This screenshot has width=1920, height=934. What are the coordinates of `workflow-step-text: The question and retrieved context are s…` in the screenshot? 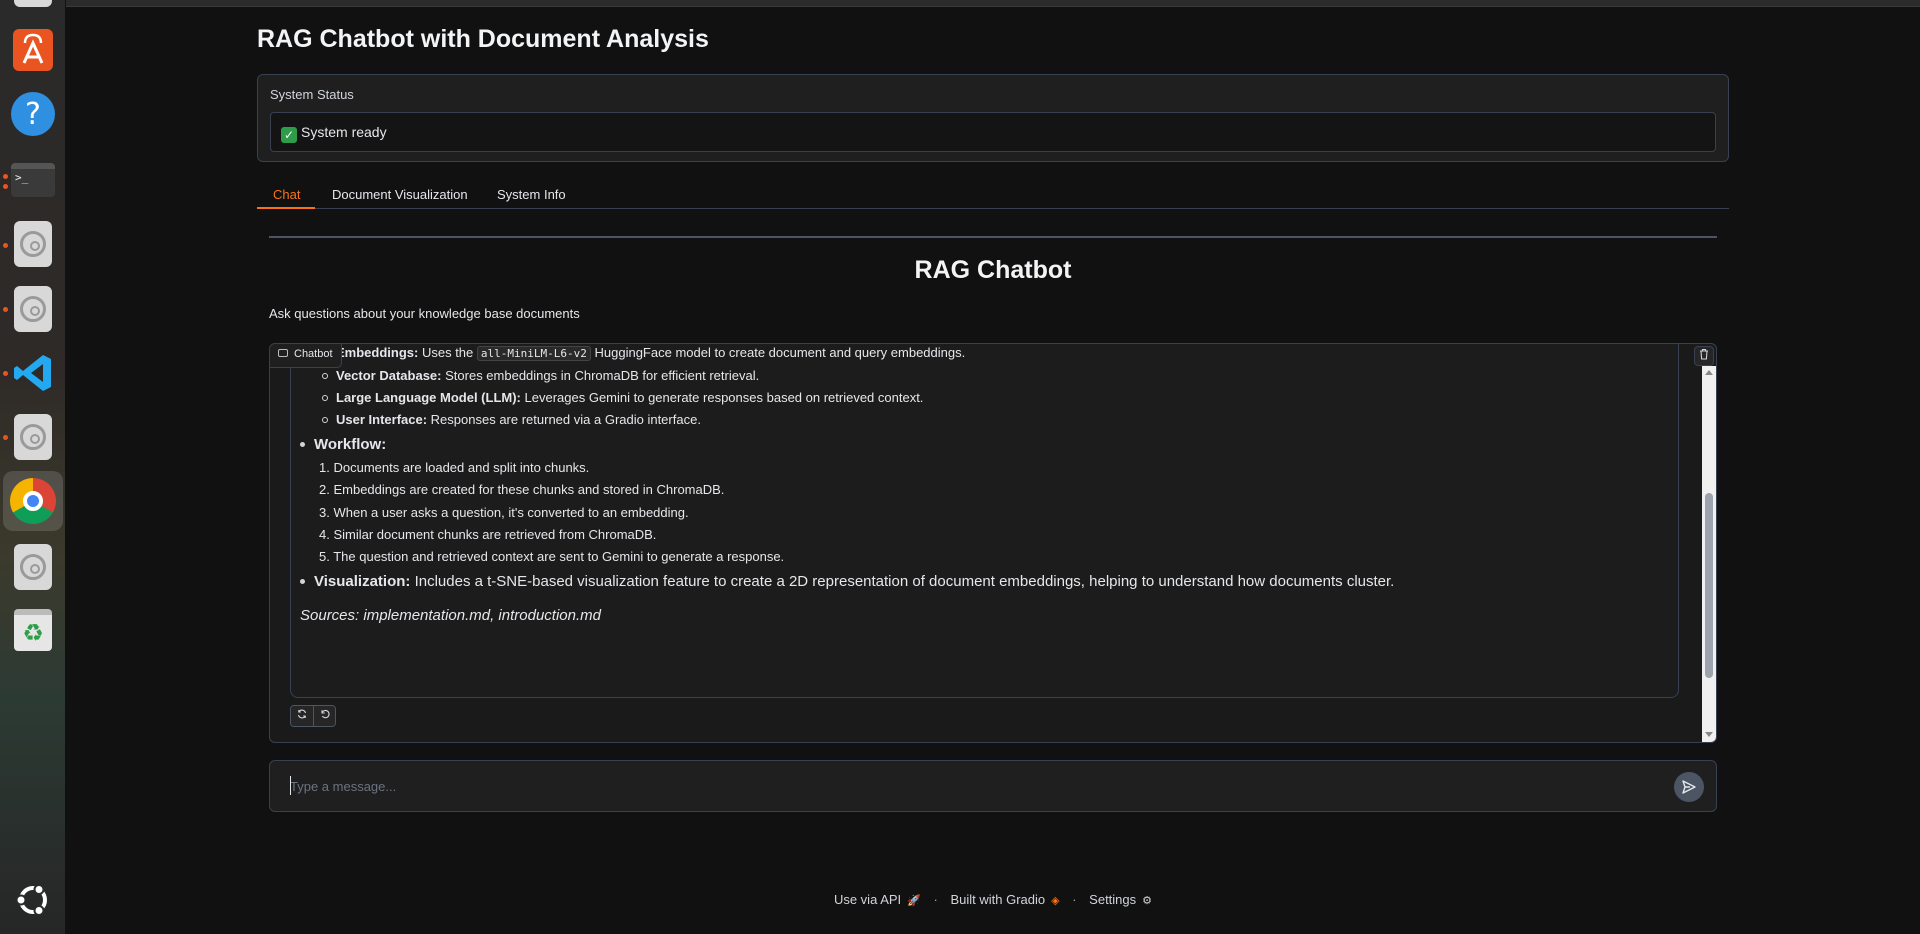 It's located at (559, 556).